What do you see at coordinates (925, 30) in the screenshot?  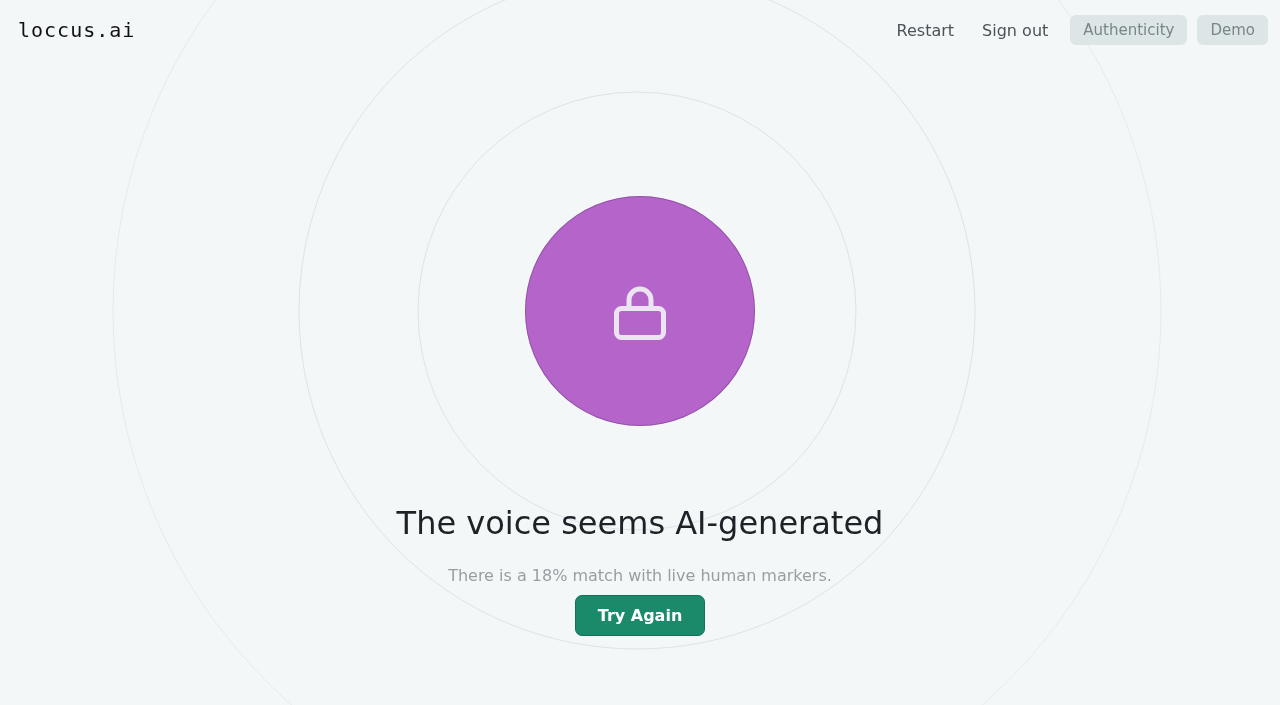 I see `nav-link: Restart` at bounding box center [925, 30].